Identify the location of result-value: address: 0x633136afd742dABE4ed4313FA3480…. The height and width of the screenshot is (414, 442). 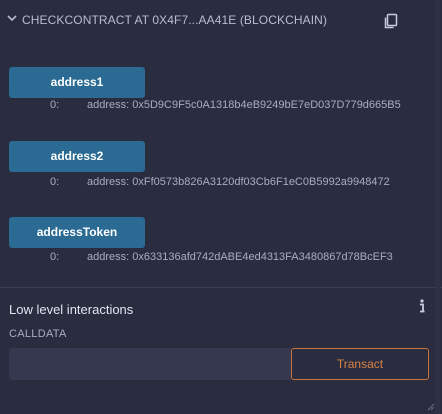
(240, 257).